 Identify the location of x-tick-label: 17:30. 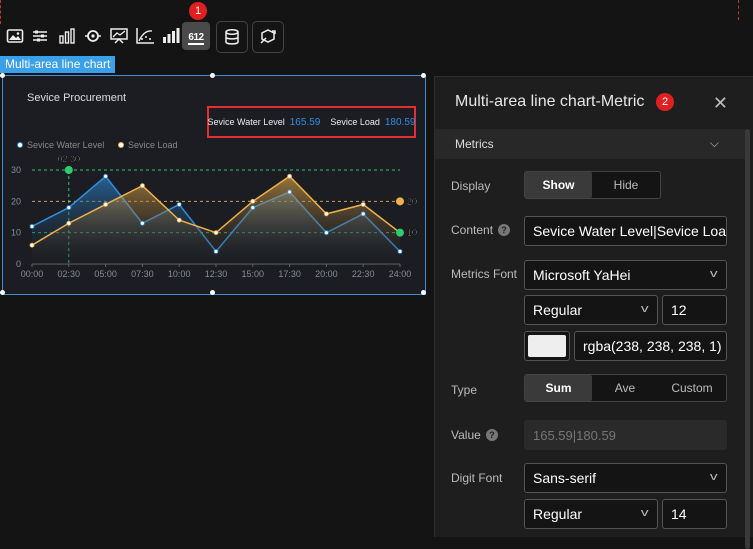
(289, 274).